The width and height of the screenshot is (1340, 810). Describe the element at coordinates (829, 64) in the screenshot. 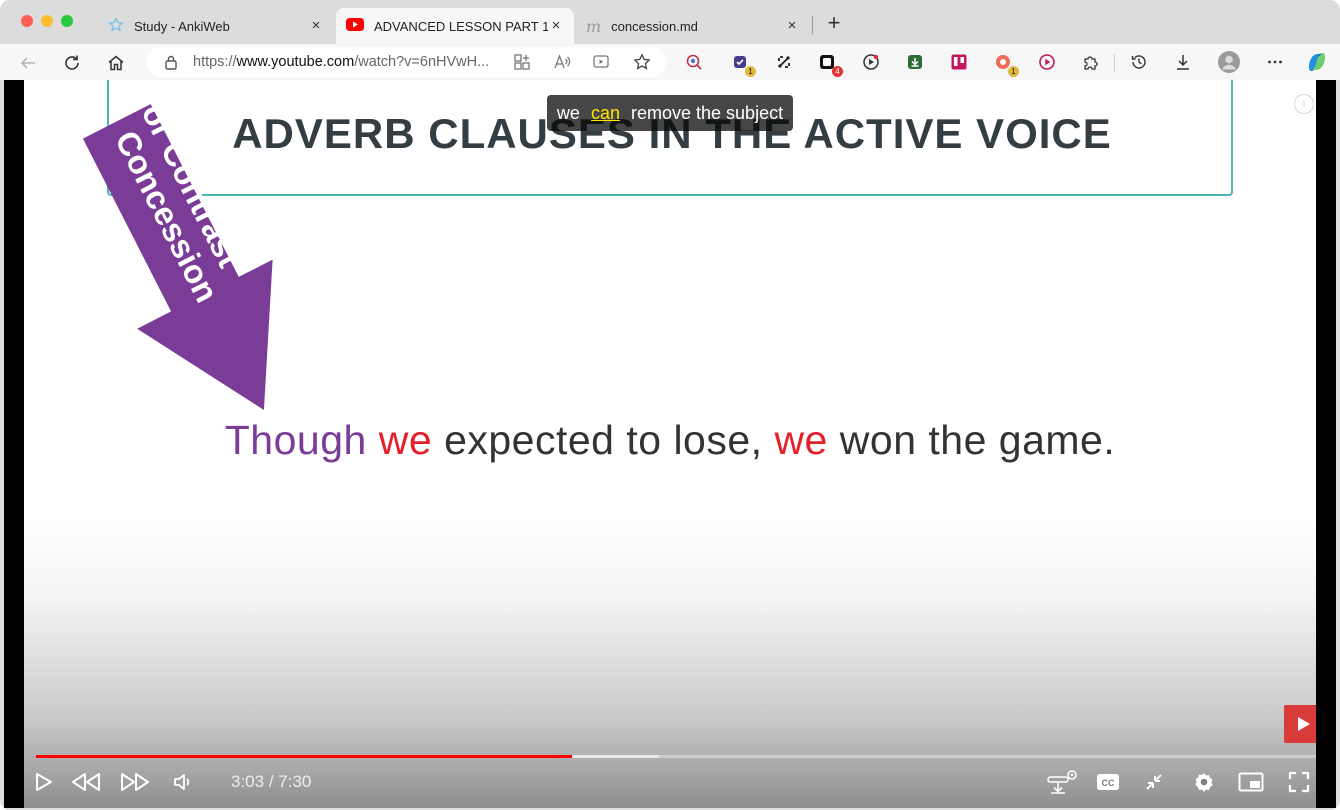

I see `extension-2-icon: 4` at that location.